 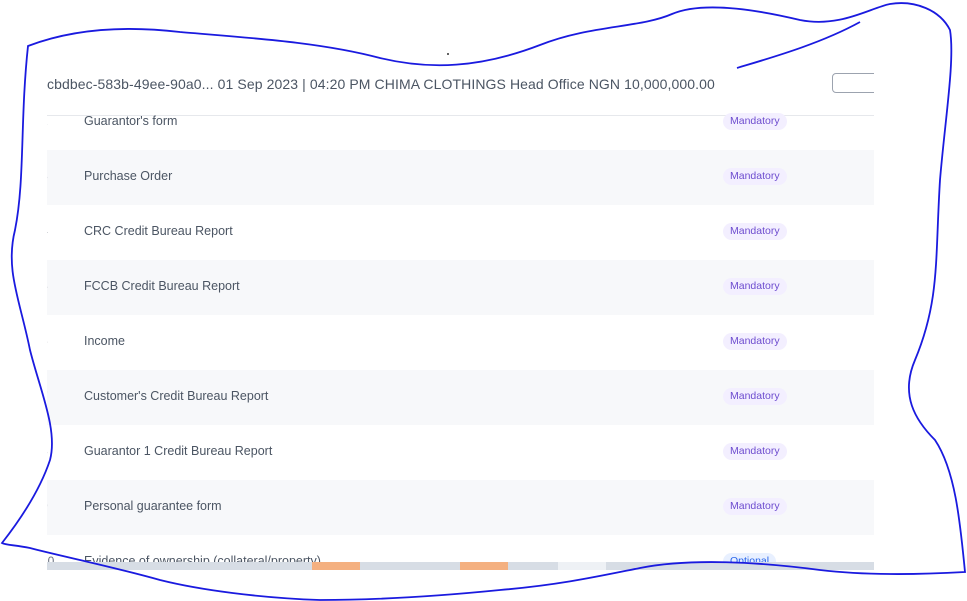 I want to click on document-name: Guarantor 1 Credit Bureau Report, so click(x=178, y=451).